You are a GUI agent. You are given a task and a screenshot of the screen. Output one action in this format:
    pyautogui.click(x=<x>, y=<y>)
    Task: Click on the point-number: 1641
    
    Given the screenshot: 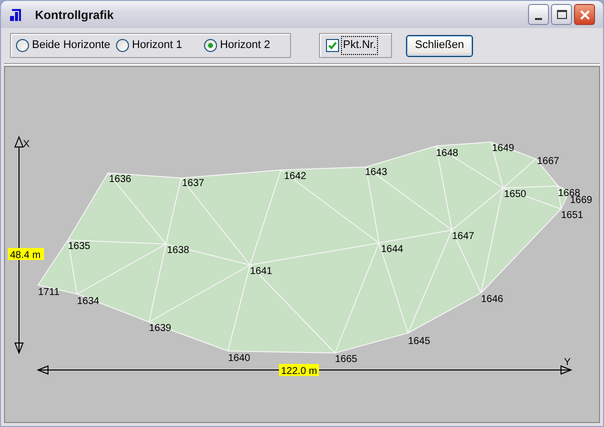 What is the action you would take?
    pyautogui.click(x=261, y=271)
    